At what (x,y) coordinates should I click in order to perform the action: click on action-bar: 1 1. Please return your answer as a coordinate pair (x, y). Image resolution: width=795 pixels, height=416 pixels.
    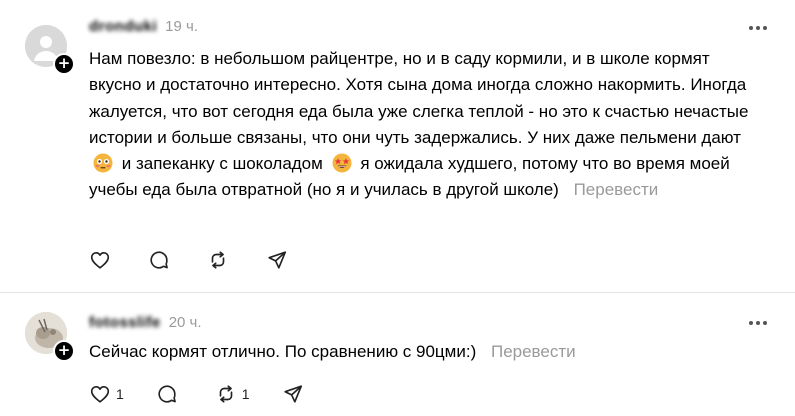
    Looking at the image, I should click on (212, 394).